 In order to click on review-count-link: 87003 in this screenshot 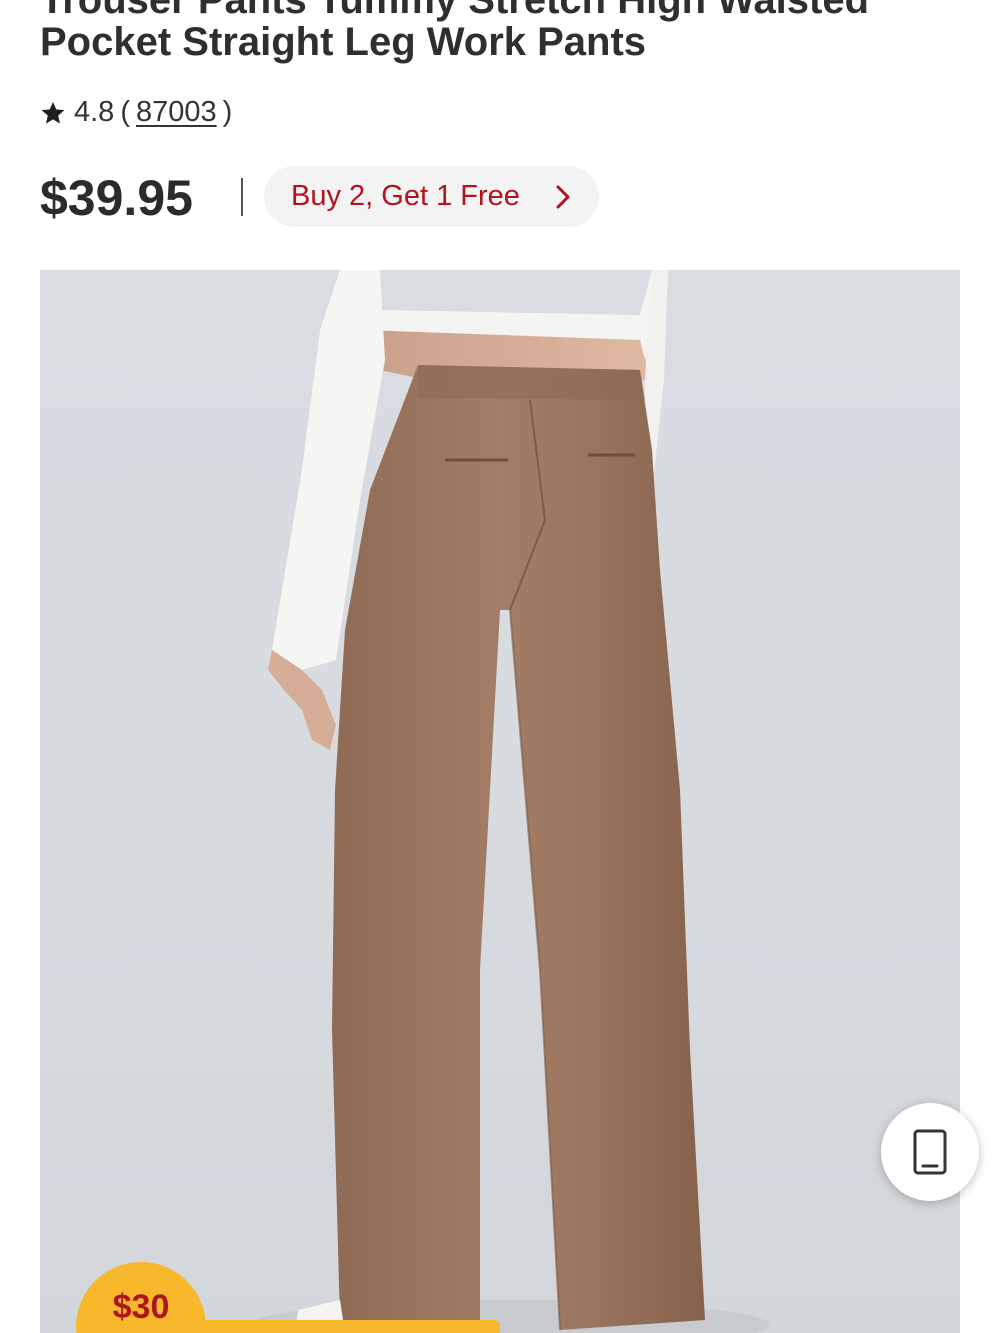, I will do `click(176, 112)`.